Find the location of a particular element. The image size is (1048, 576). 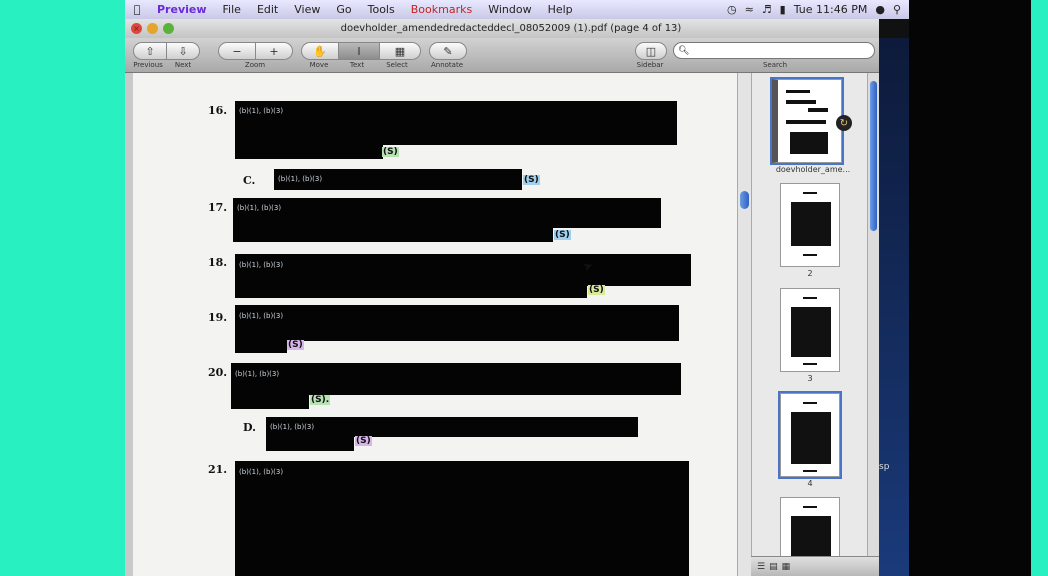

arrow-down-icon: ⇩ is located at coordinates (183, 51).